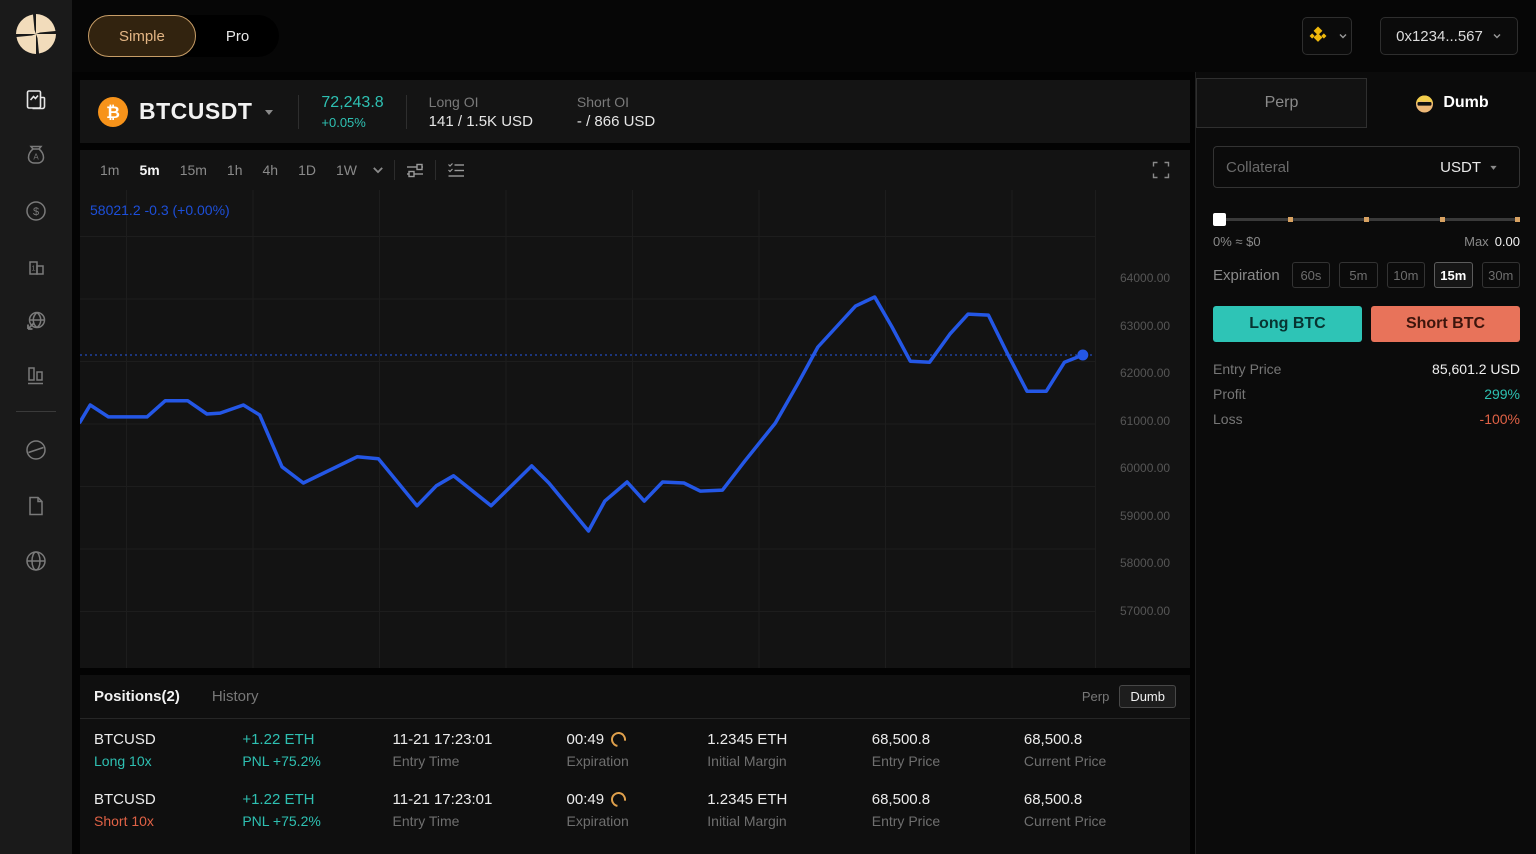 The height and width of the screenshot is (854, 1536). I want to click on position-side: Long 10x, so click(123, 761).